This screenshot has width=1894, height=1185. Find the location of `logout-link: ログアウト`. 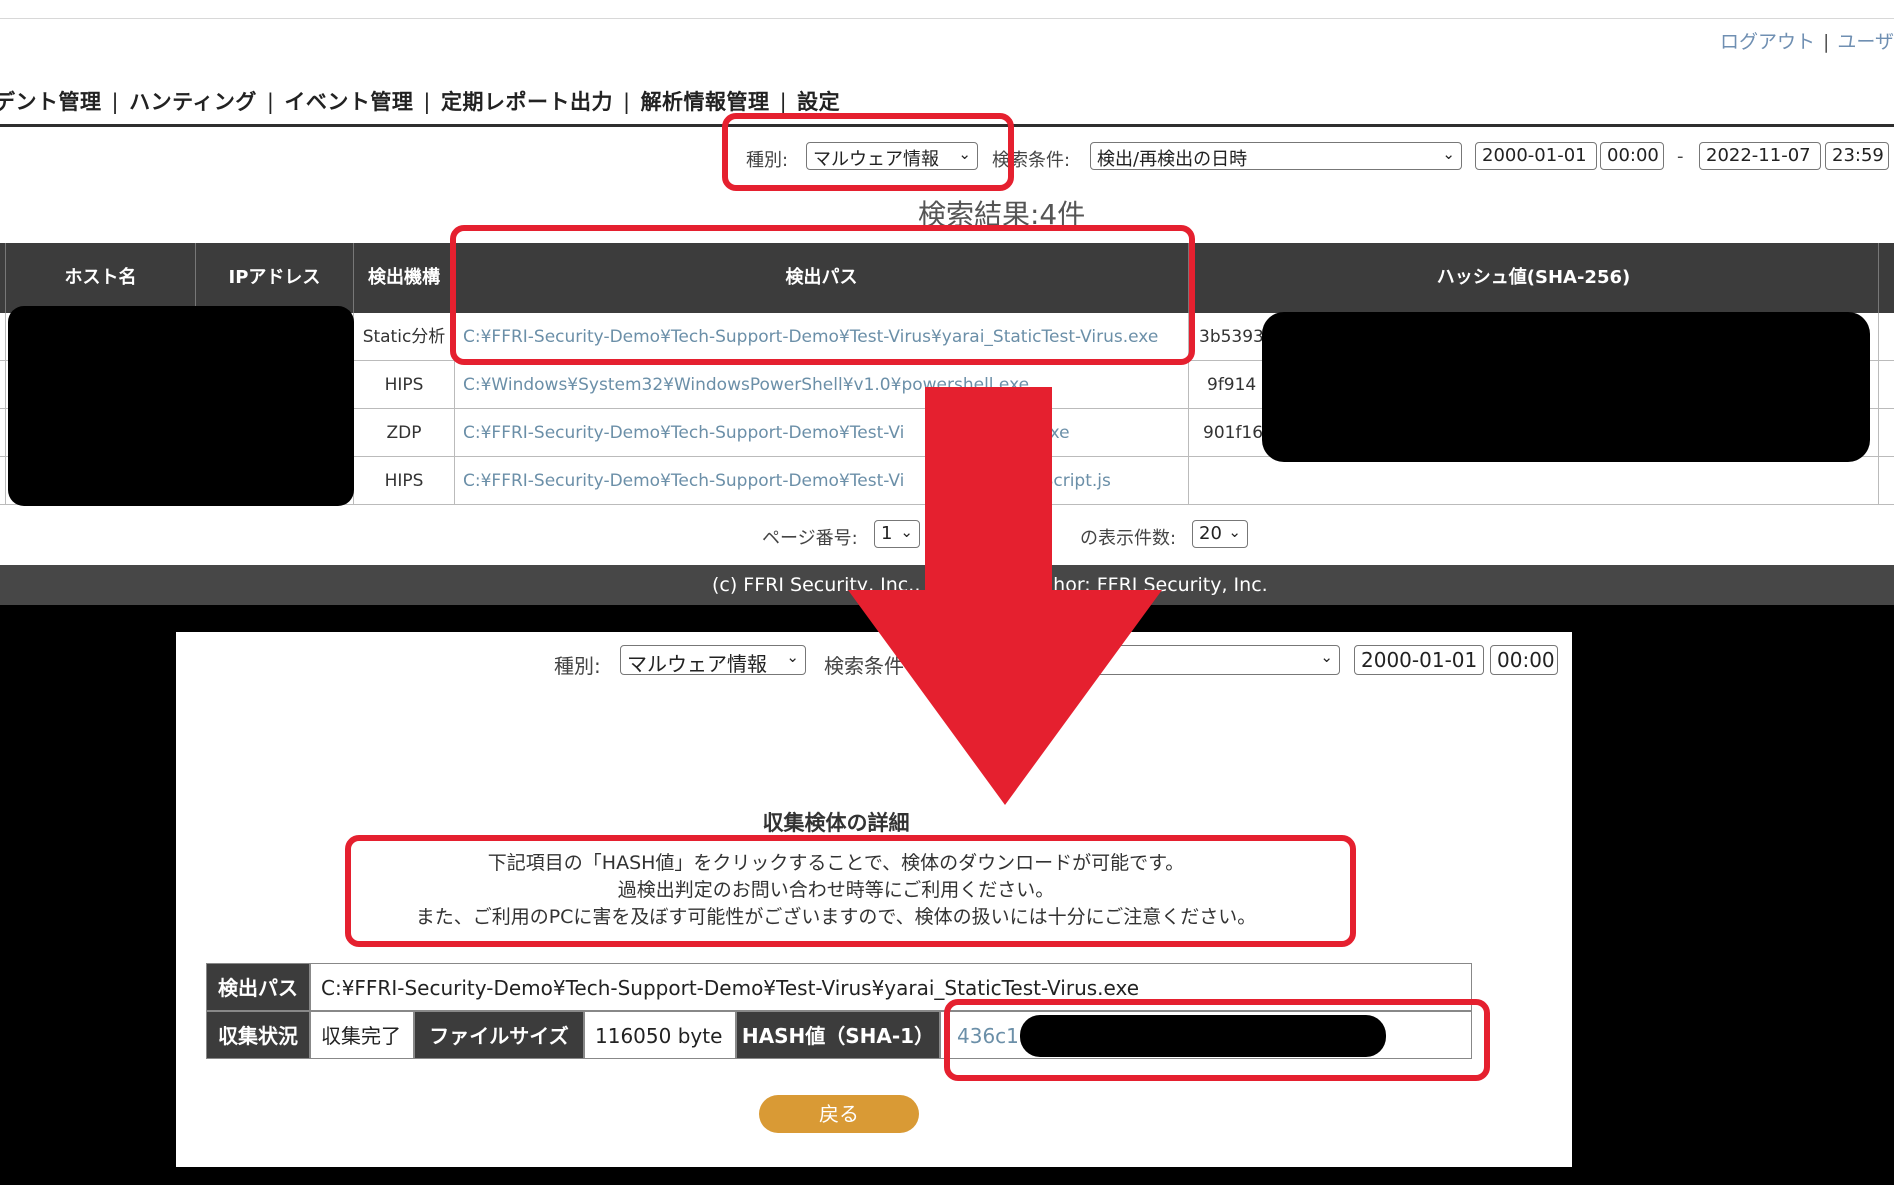

logout-link: ログアウト is located at coordinates (1767, 42).